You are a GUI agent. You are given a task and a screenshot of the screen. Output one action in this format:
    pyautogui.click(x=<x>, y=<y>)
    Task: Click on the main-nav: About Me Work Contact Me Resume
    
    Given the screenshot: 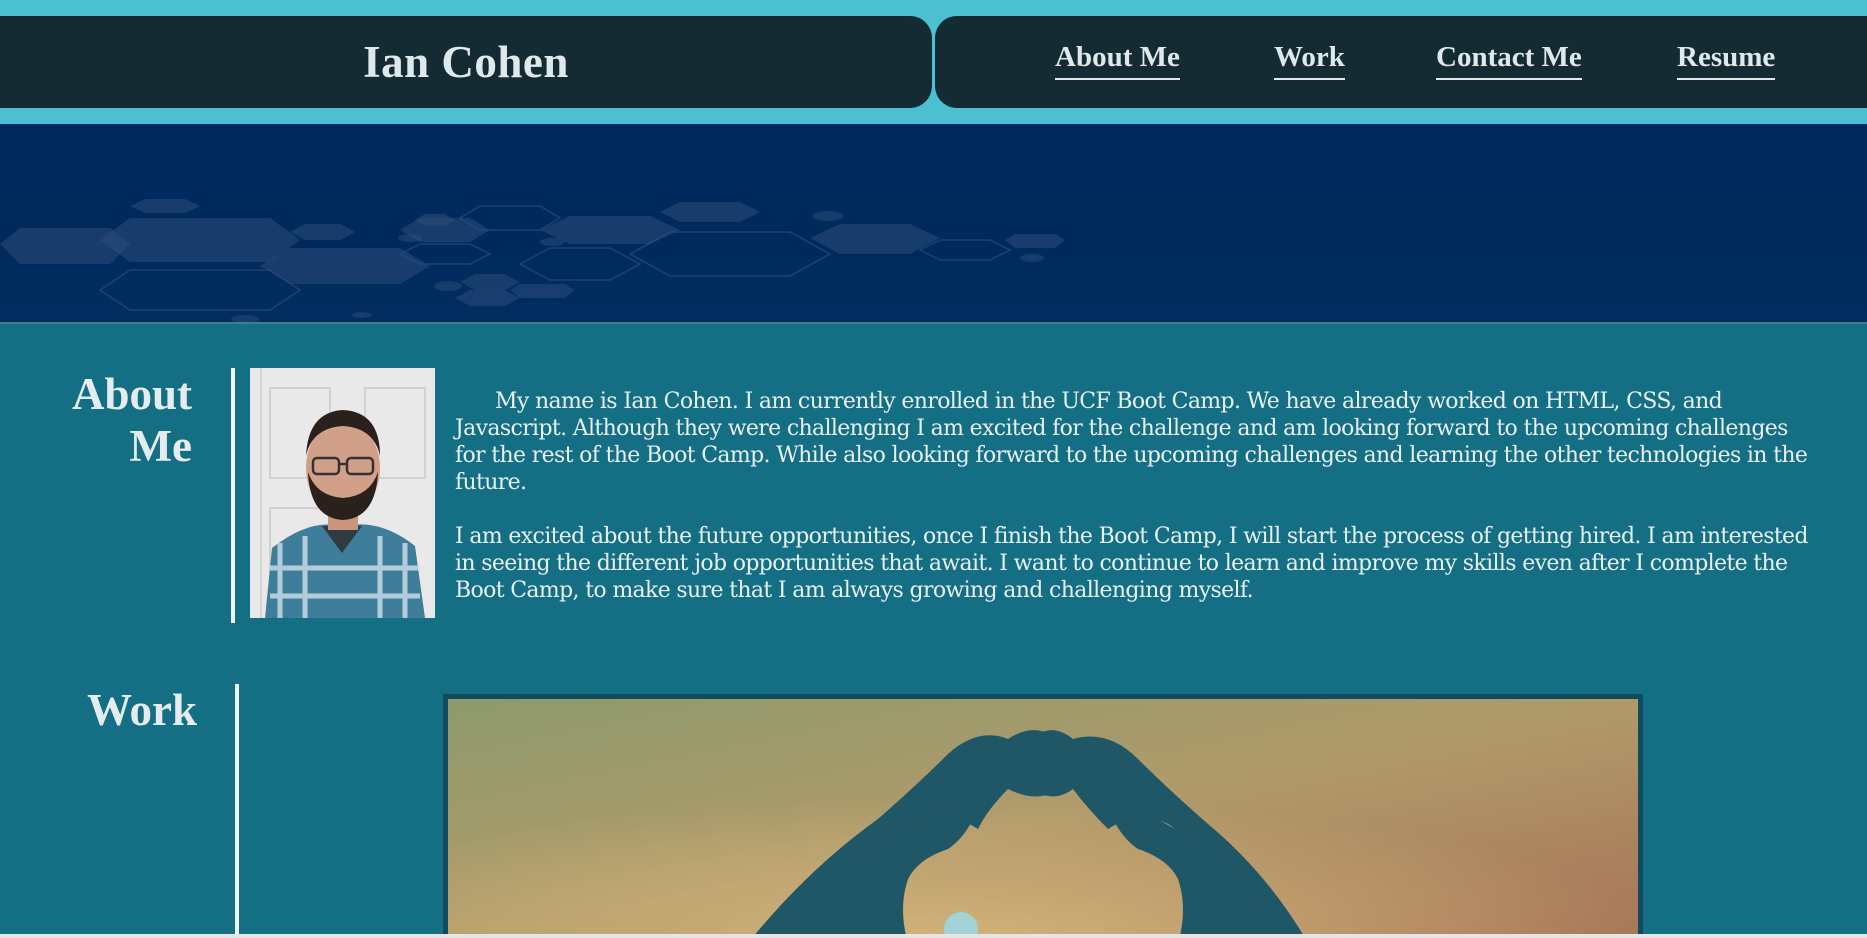 What is the action you would take?
    pyautogui.click(x=1401, y=62)
    